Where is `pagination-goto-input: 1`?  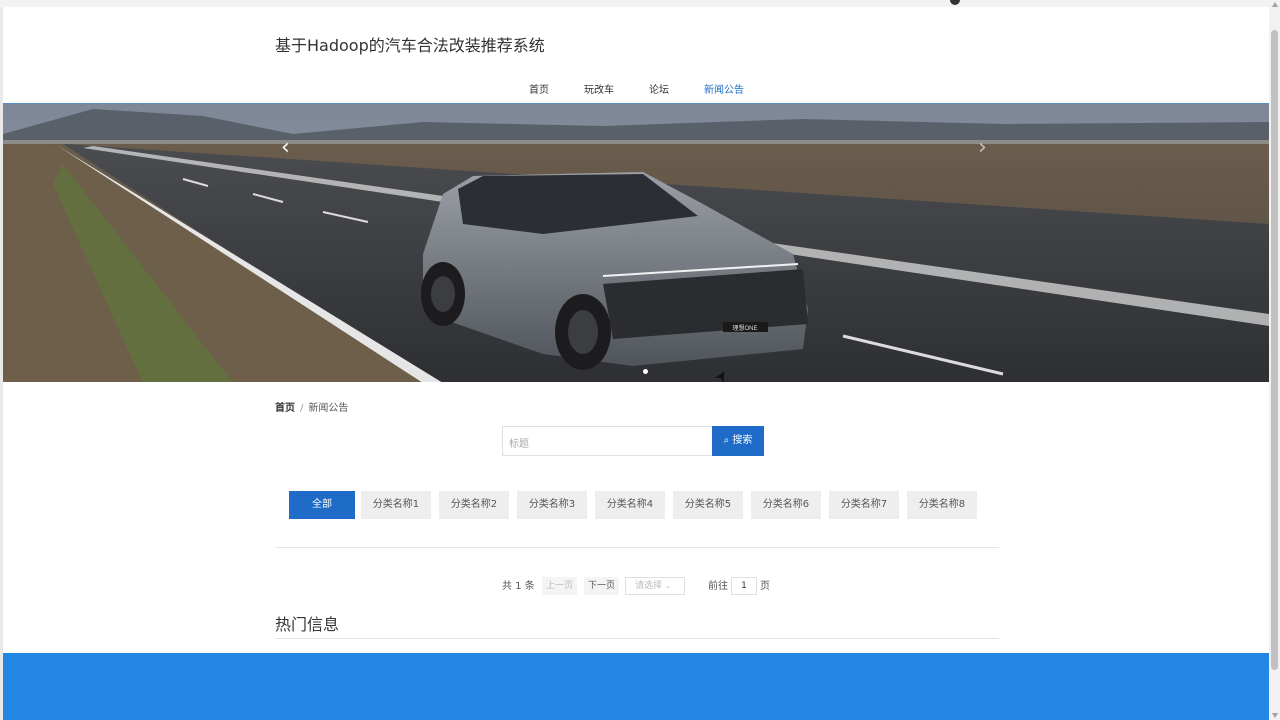
pagination-goto-input: 1 is located at coordinates (744, 586).